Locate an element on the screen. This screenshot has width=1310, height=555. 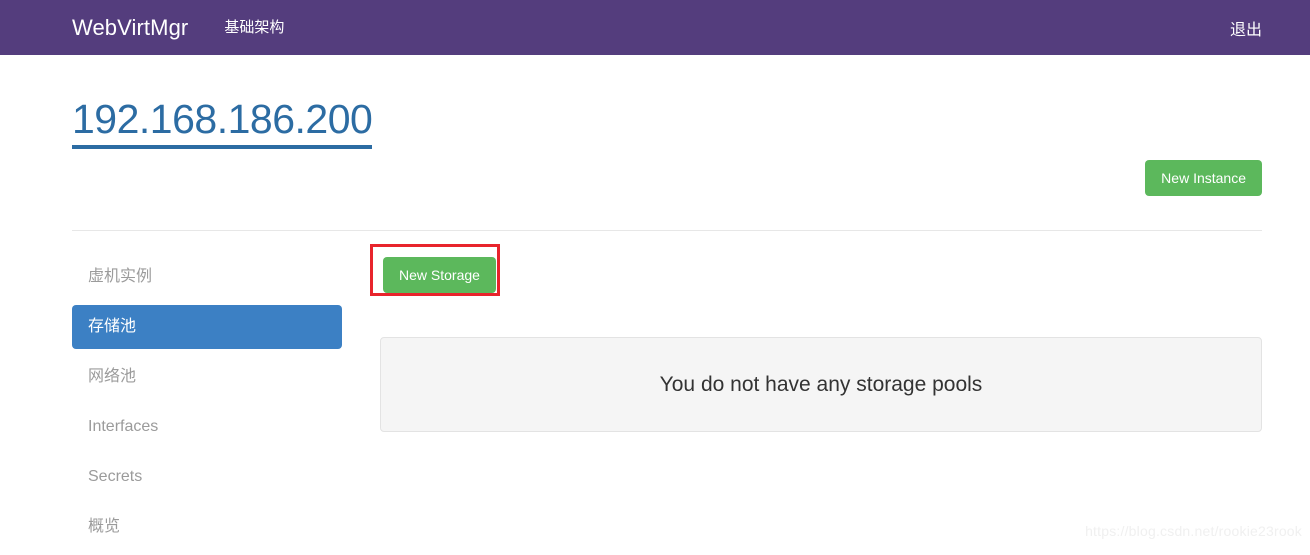
sidebar-item-instances: 虚机实例 is located at coordinates (207, 277).